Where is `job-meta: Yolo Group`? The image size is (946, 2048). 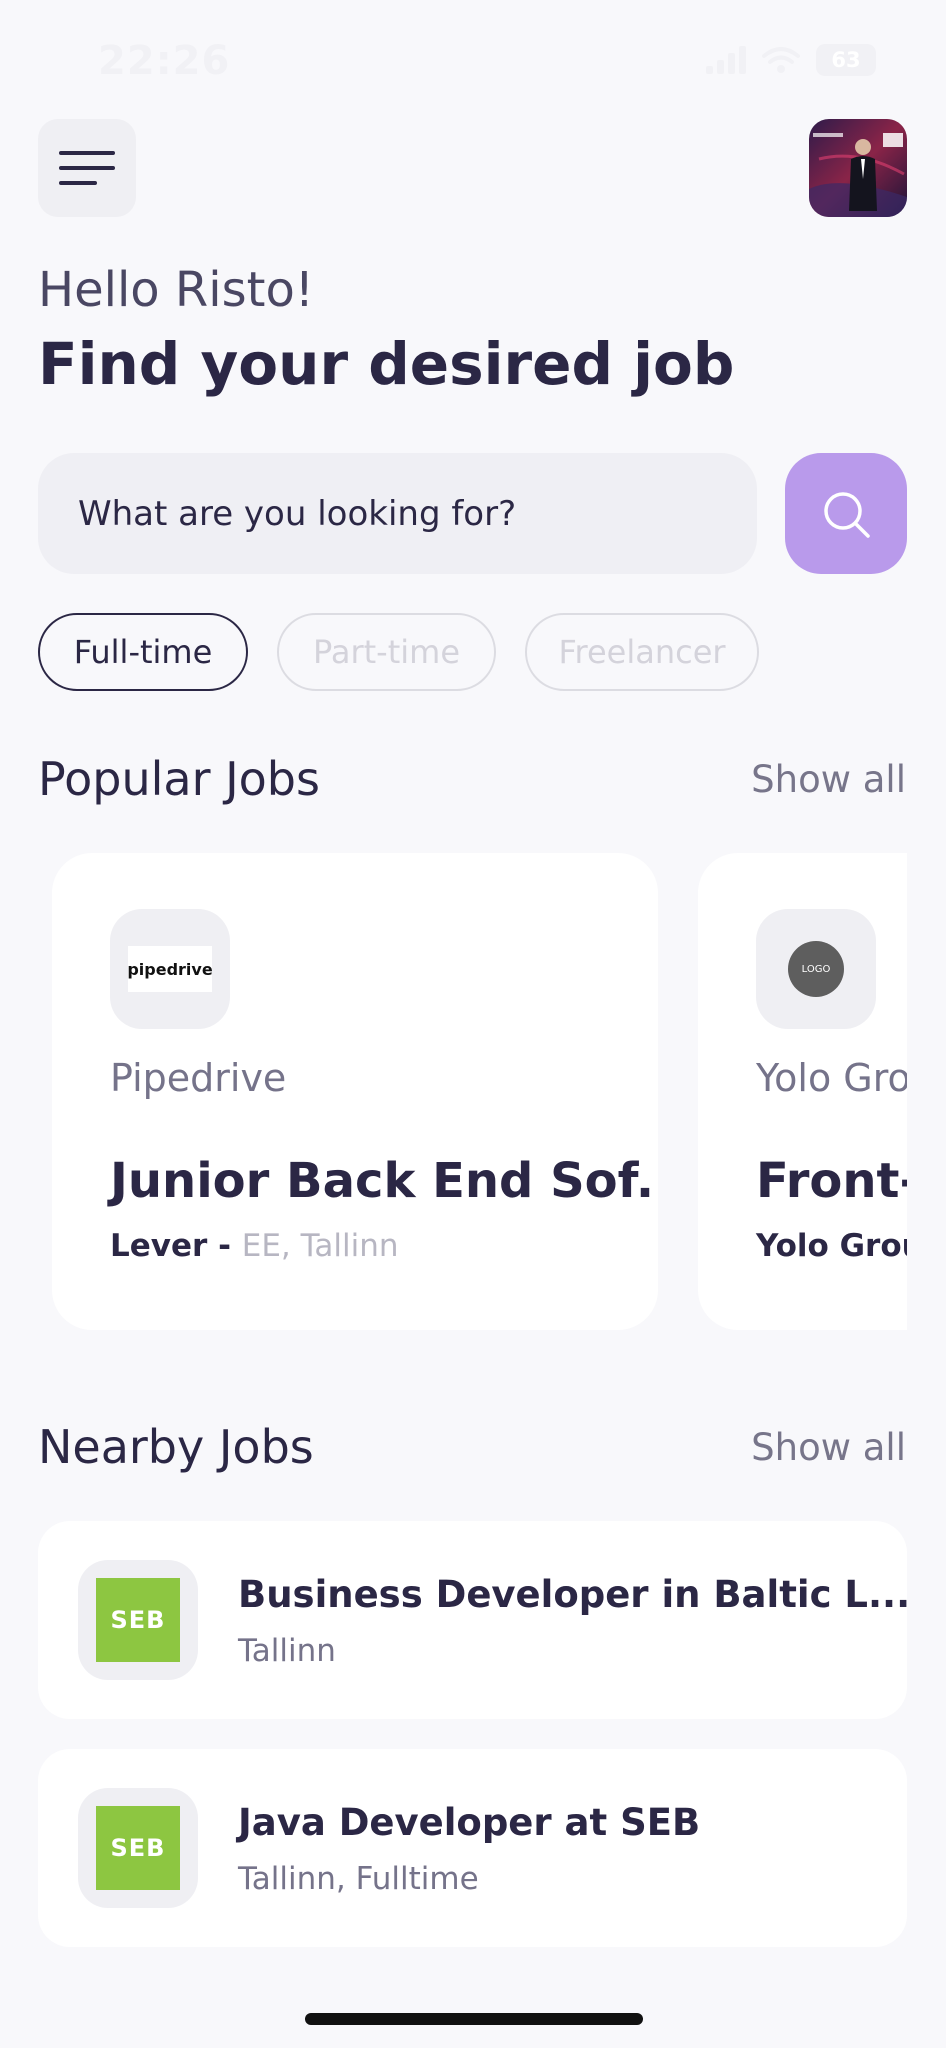 job-meta: Yolo Group is located at coordinates (831, 1246).